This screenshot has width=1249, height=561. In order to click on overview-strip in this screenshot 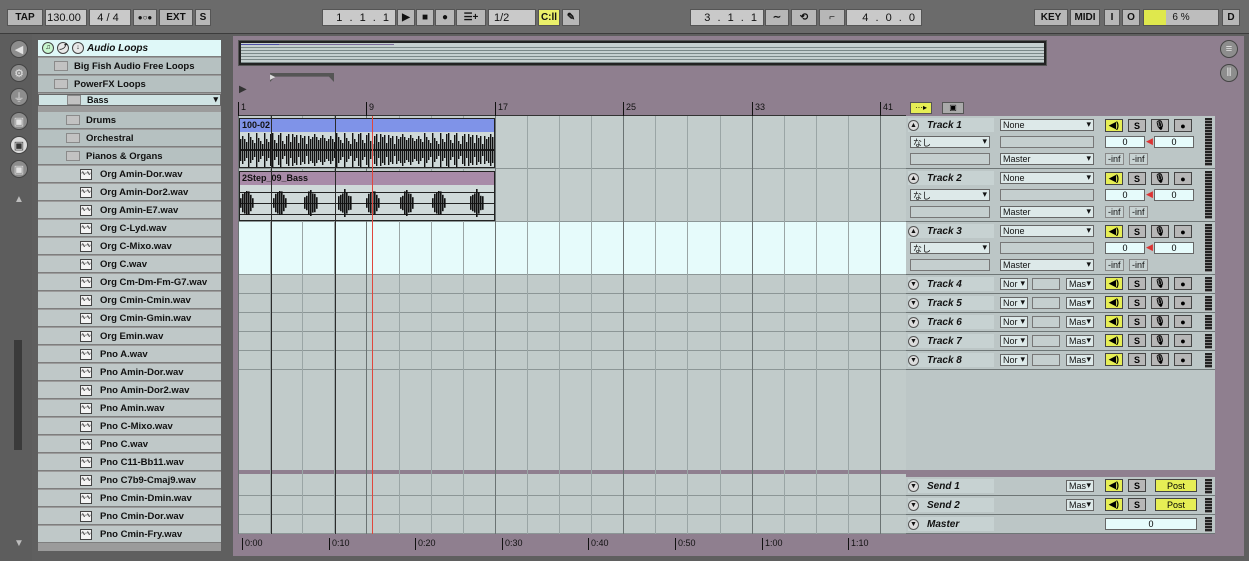, I will do `click(642, 53)`.